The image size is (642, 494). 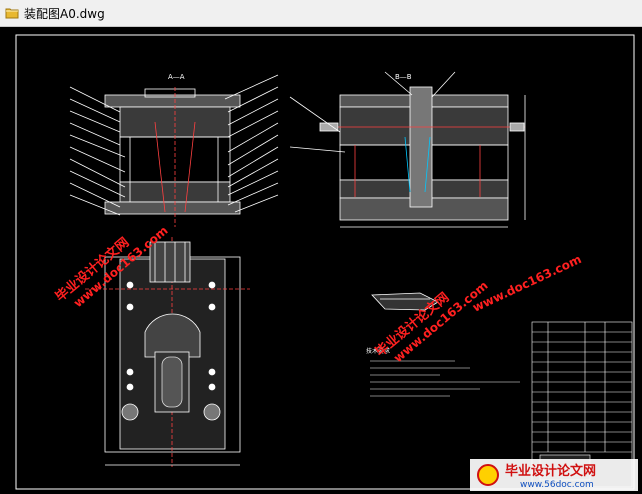 I want to click on window-title: 装配图A0.dwg, so click(x=64, y=14).